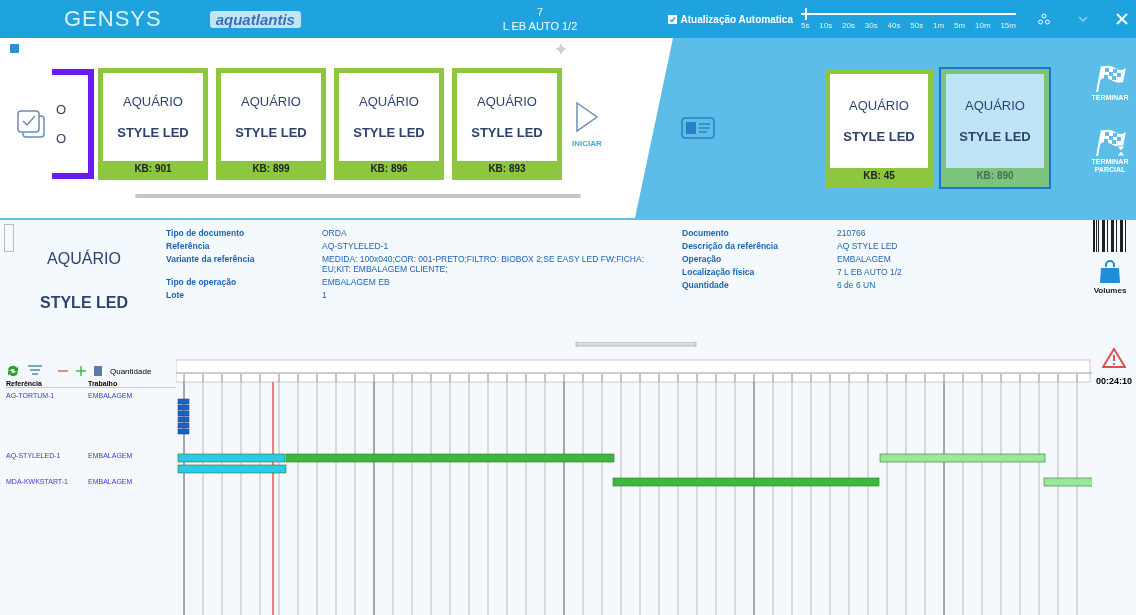  What do you see at coordinates (188, 246) in the screenshot?
I see `field-label: Referência` at bounding box center [188, 246].